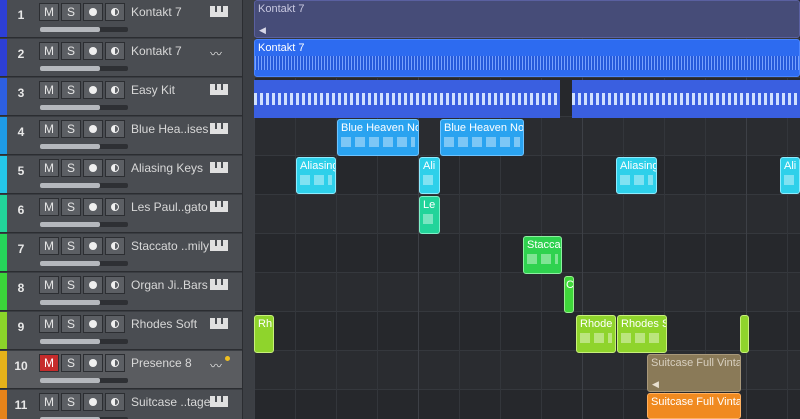  Describe the element at coordinates (378, 137) in the screenshot. I see `clip-blue-heaven-1: Blue Heaven No` at that location.